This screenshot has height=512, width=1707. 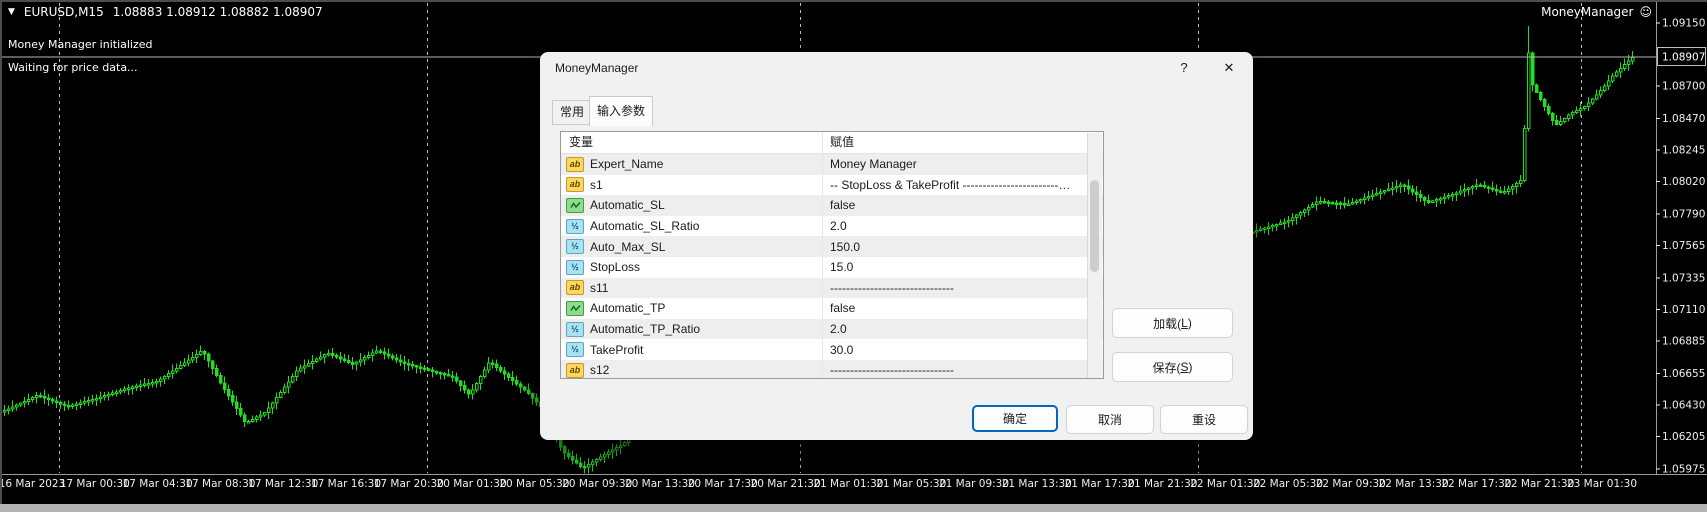 I want to click on param-name: TakeProfit, so click(x=617, y=349).